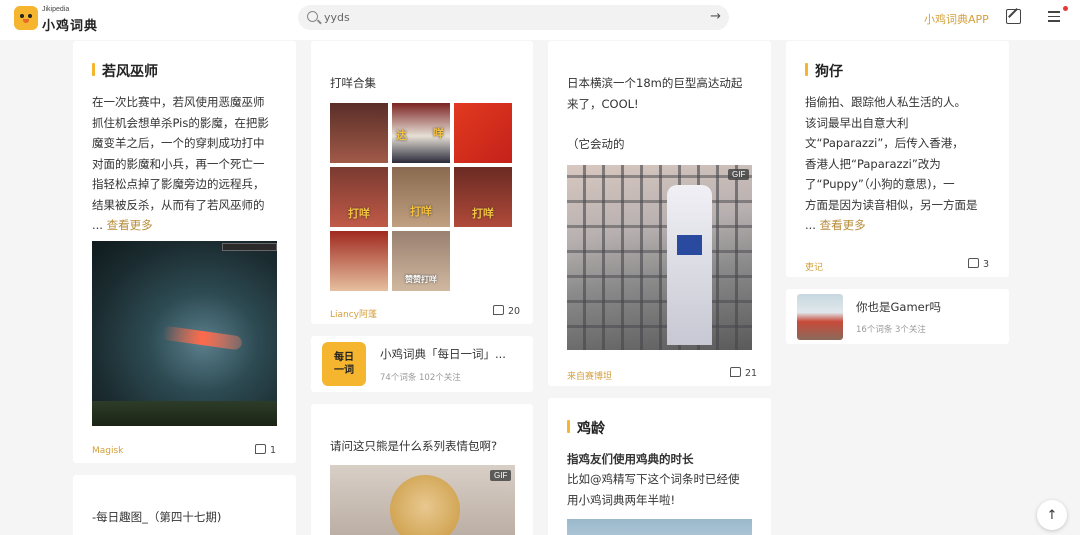  Describe the element at coordinates (422, 500) in the screenshot. I see `bear-gif-image` at that location.